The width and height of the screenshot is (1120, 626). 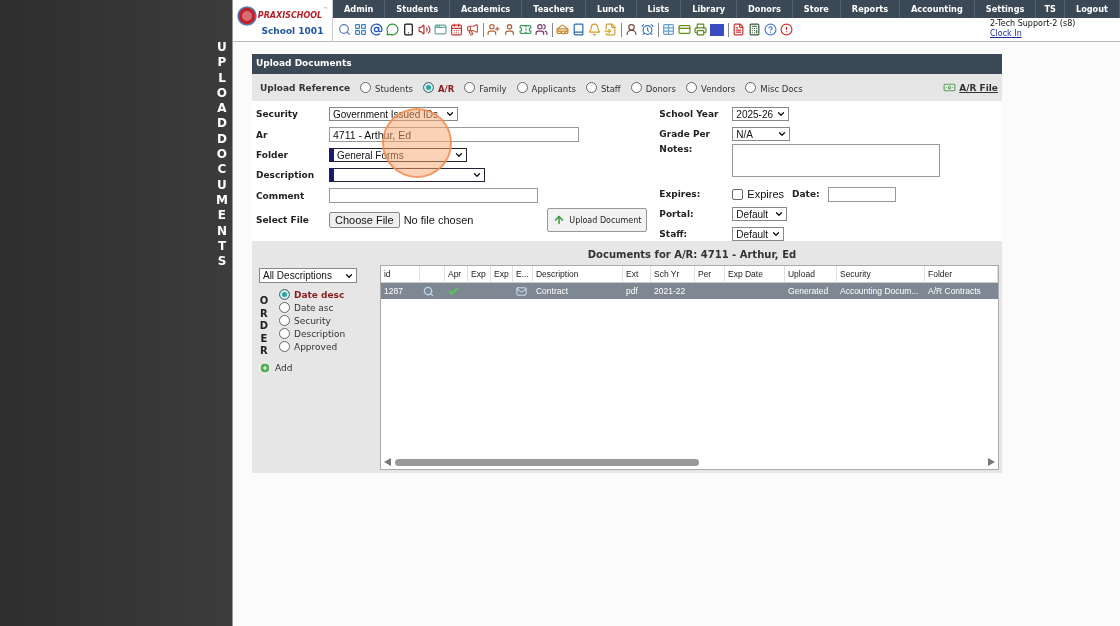 I want to click on nav-item: Lists, so click(x=659, y=9).